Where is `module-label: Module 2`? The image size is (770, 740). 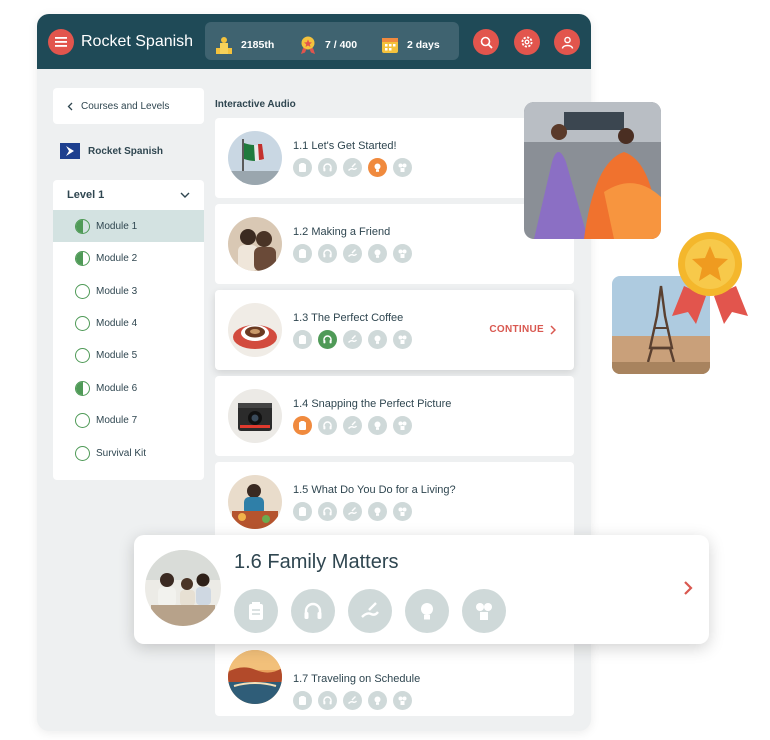
module-label: Module 2 is located at coordinates (117, 258).